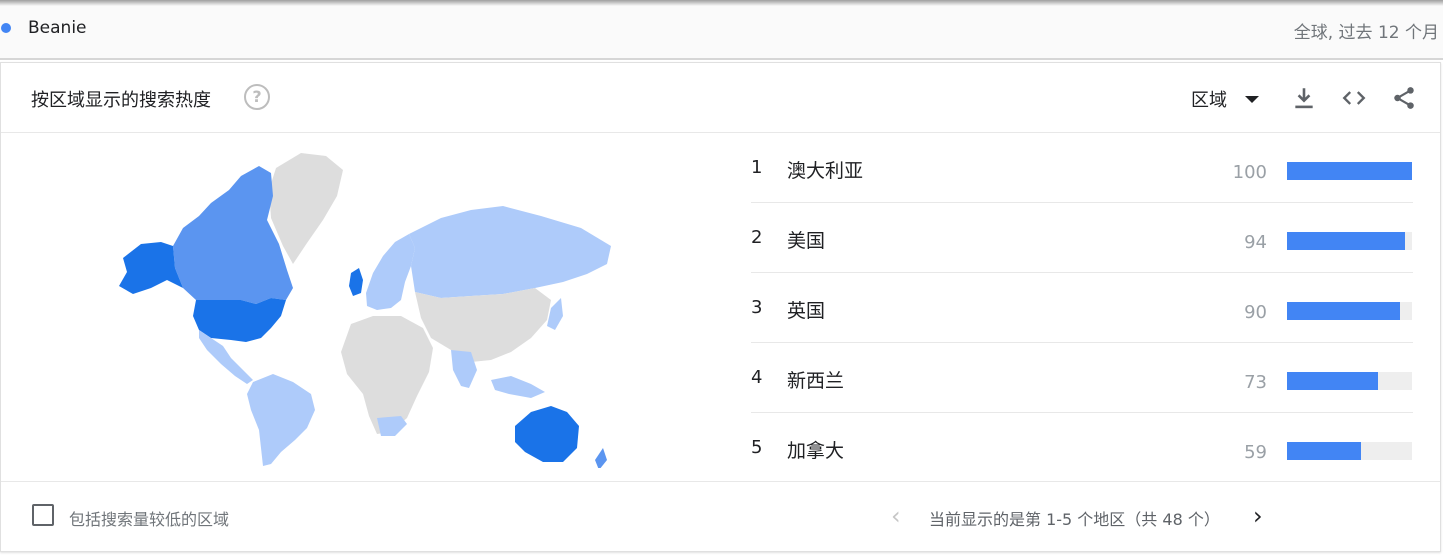 This screenshot has width=1443, height=556. What do you see at coordinates (1074, 519) in the screenshot?
I see `pager-status-text: 当前显示的是第 1-5 个地区（共 48 个）` at bounding box center [1074, 519].